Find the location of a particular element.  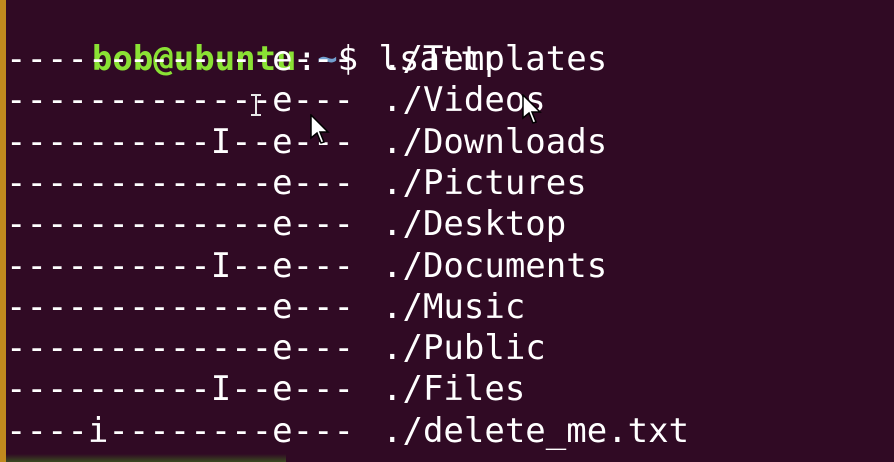

file-path: ./Pictures is located at coordinates (484, 182).